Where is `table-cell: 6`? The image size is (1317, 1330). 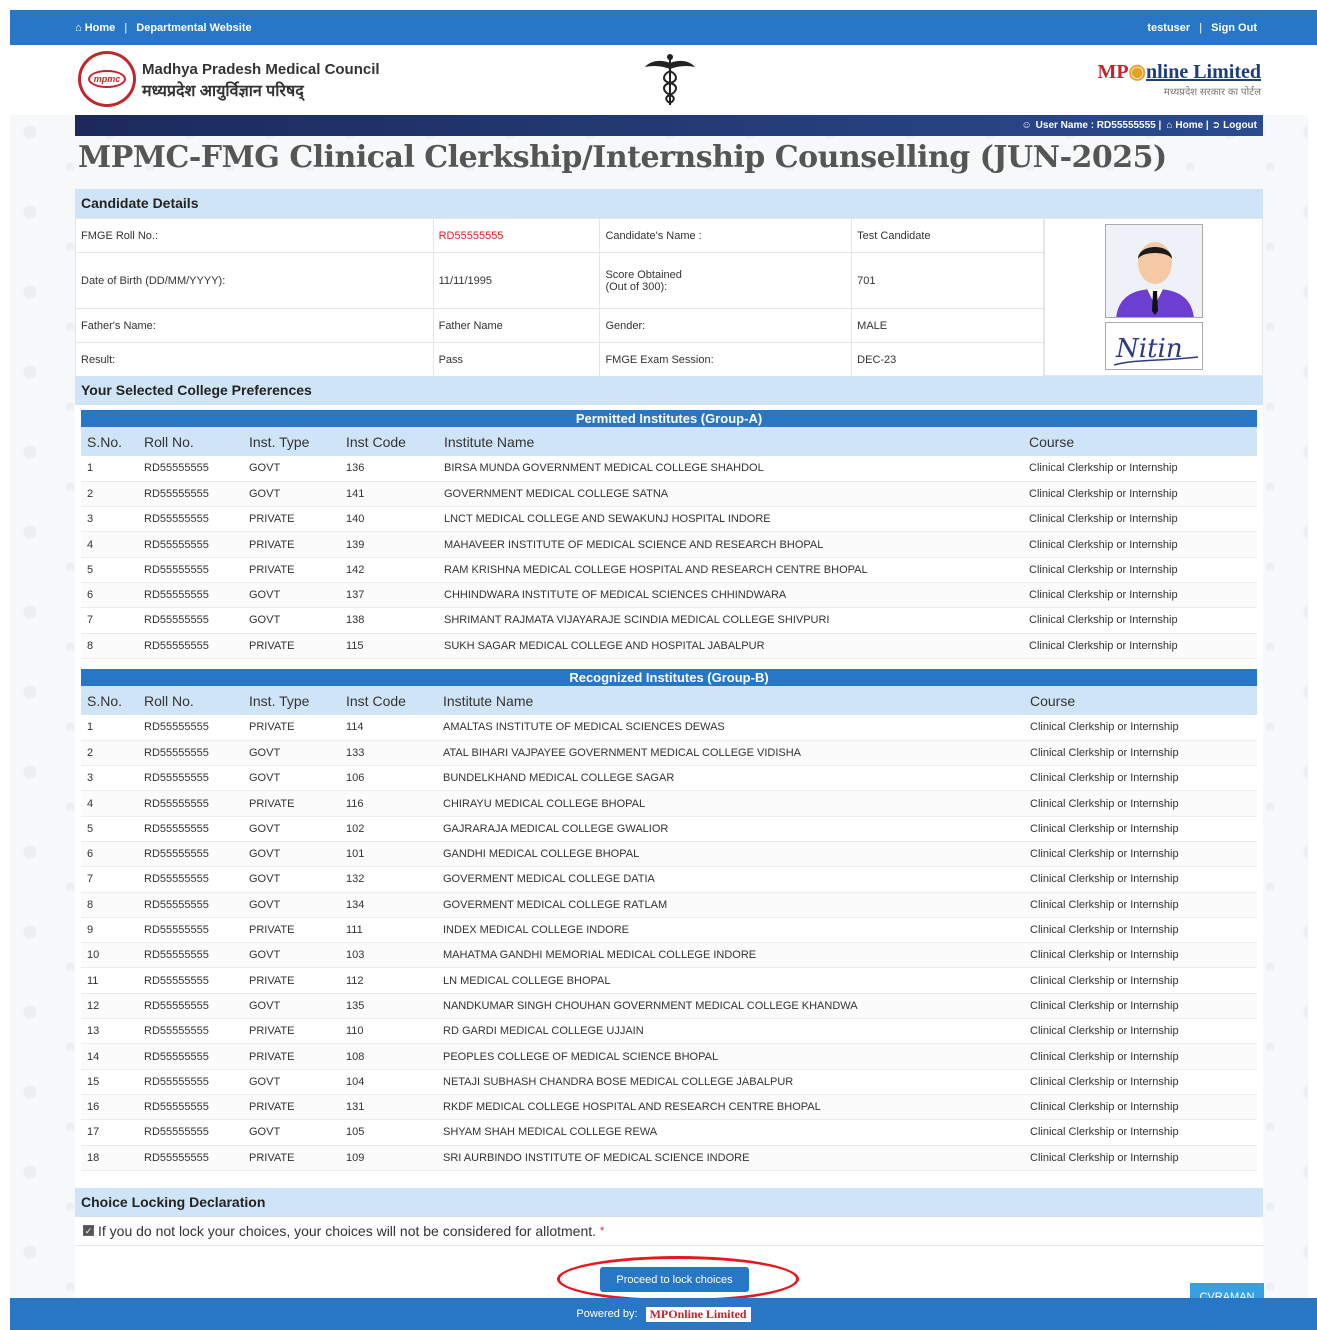
table-cell: 6 is located at coordinates (109, 854).